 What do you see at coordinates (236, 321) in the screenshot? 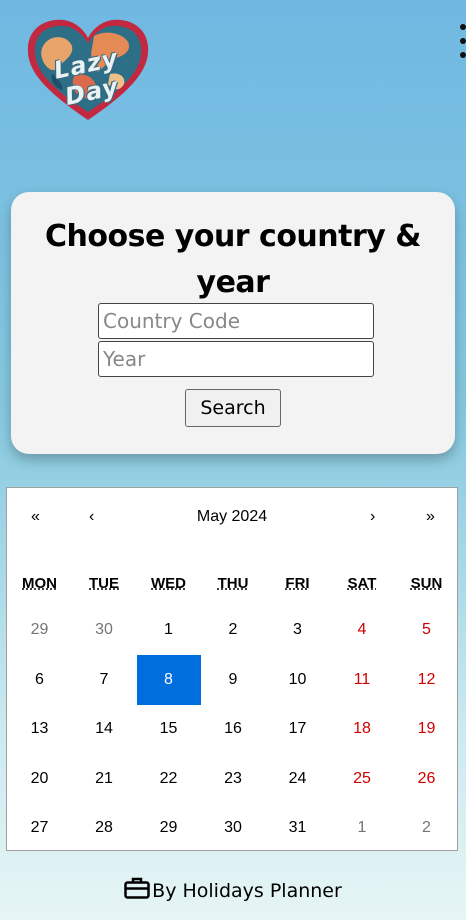
I see `country-code-input` at bounding box center [236, 321].